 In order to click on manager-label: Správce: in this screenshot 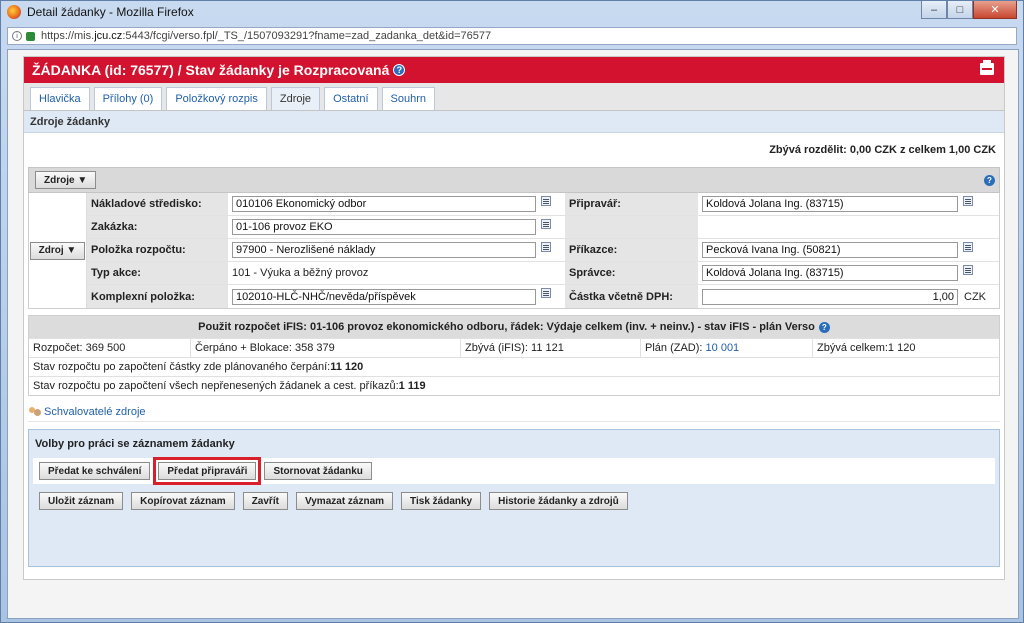, I will do `click(632, 273)`.